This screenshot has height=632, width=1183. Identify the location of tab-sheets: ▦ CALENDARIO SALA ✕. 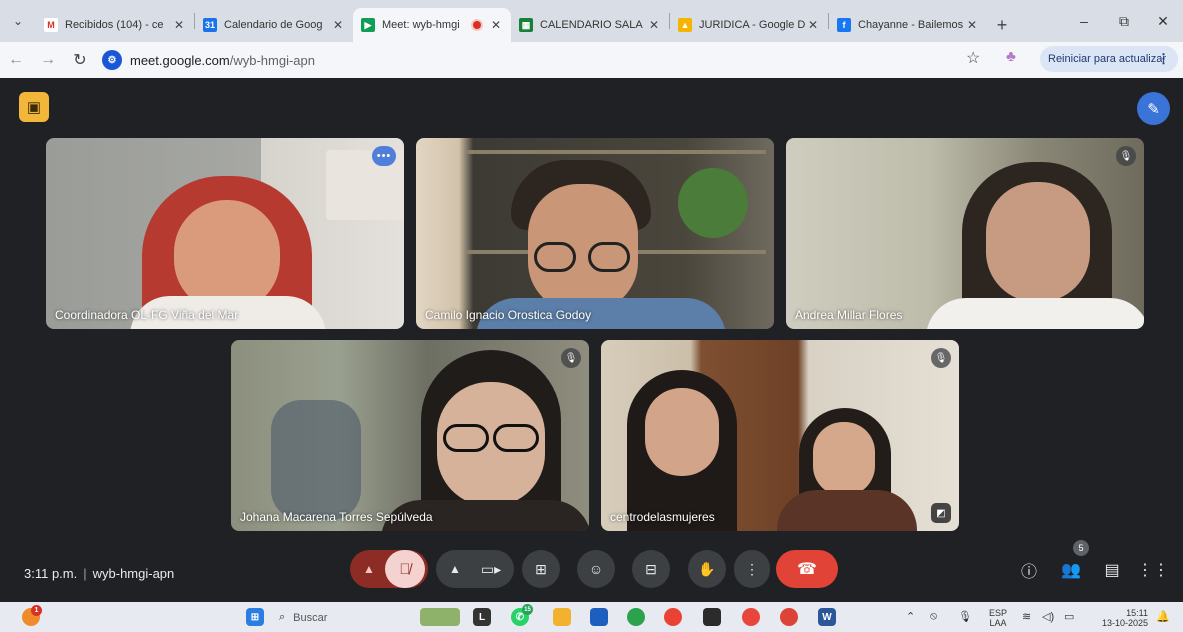
(590, 25).